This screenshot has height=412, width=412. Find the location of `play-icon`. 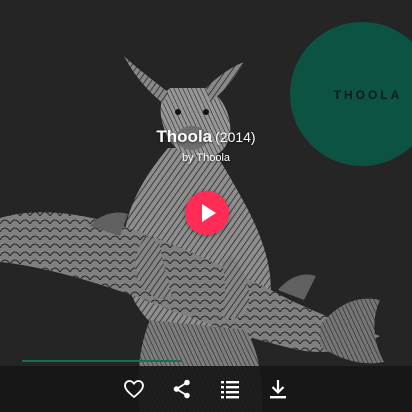

play-icon is located at coordinates (209, 213).